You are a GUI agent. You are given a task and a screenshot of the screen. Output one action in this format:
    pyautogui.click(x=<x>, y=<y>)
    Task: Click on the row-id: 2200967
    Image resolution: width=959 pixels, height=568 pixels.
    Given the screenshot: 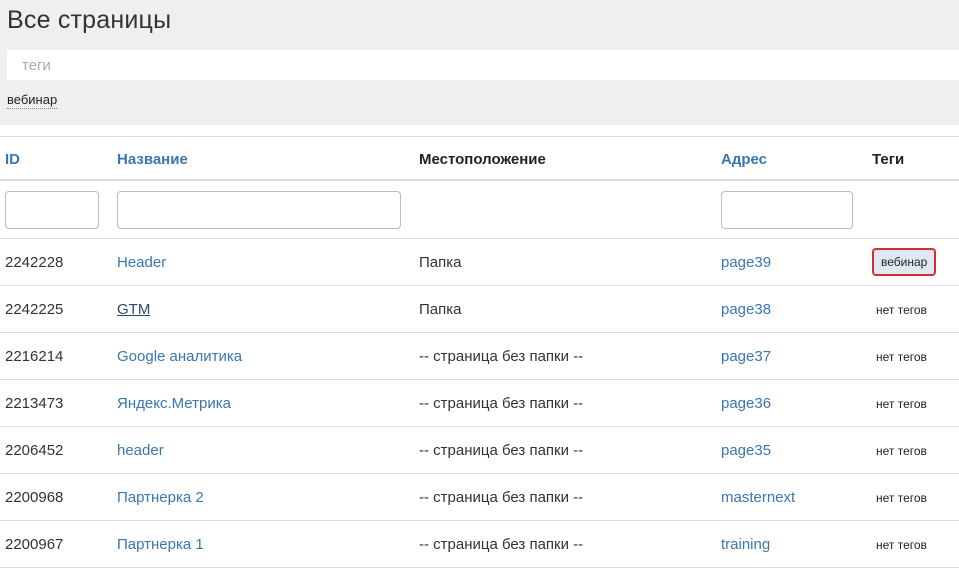 What is the action you would take?
    pyautogui.click(x=58, y=544)
    